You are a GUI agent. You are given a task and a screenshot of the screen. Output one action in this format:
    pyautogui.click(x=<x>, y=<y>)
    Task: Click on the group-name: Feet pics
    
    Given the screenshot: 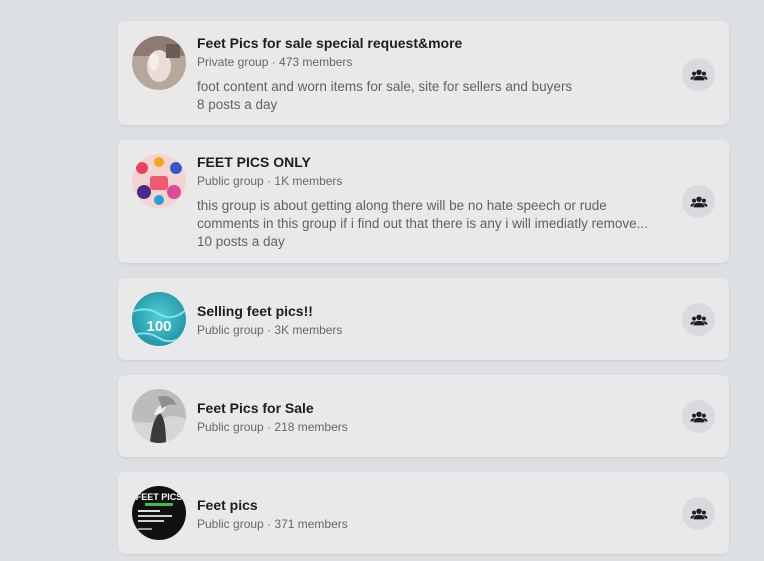 What is the action you would take?
    pyautogui.click(x=428, y=505)
    